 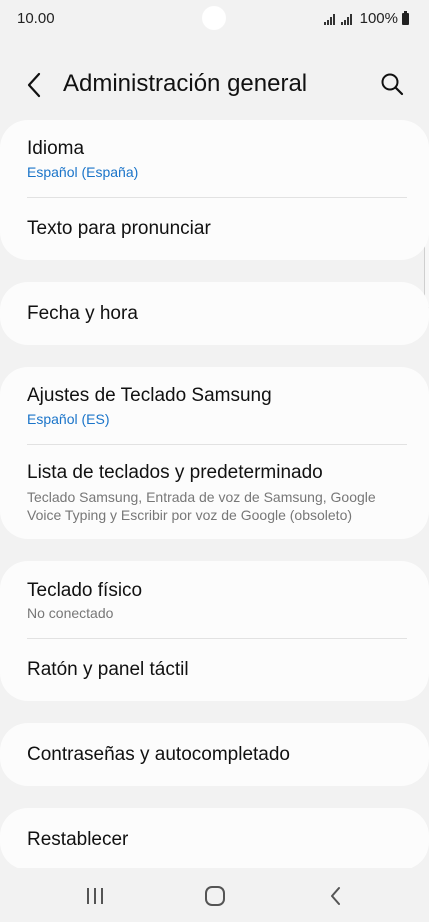 I want to click on list-item-restablecer: Restablecer, so click(x=214, y=839).